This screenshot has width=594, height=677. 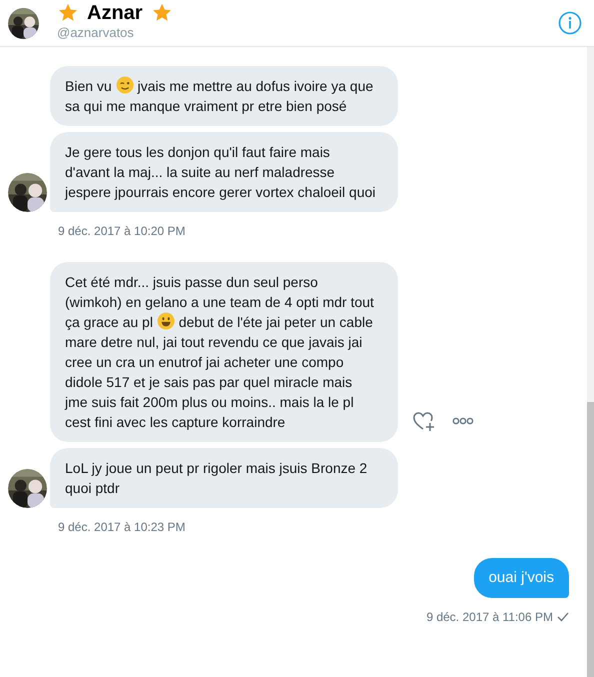 I want to click on contact-handle: @aznarvatos, so click(x=96, y=33).